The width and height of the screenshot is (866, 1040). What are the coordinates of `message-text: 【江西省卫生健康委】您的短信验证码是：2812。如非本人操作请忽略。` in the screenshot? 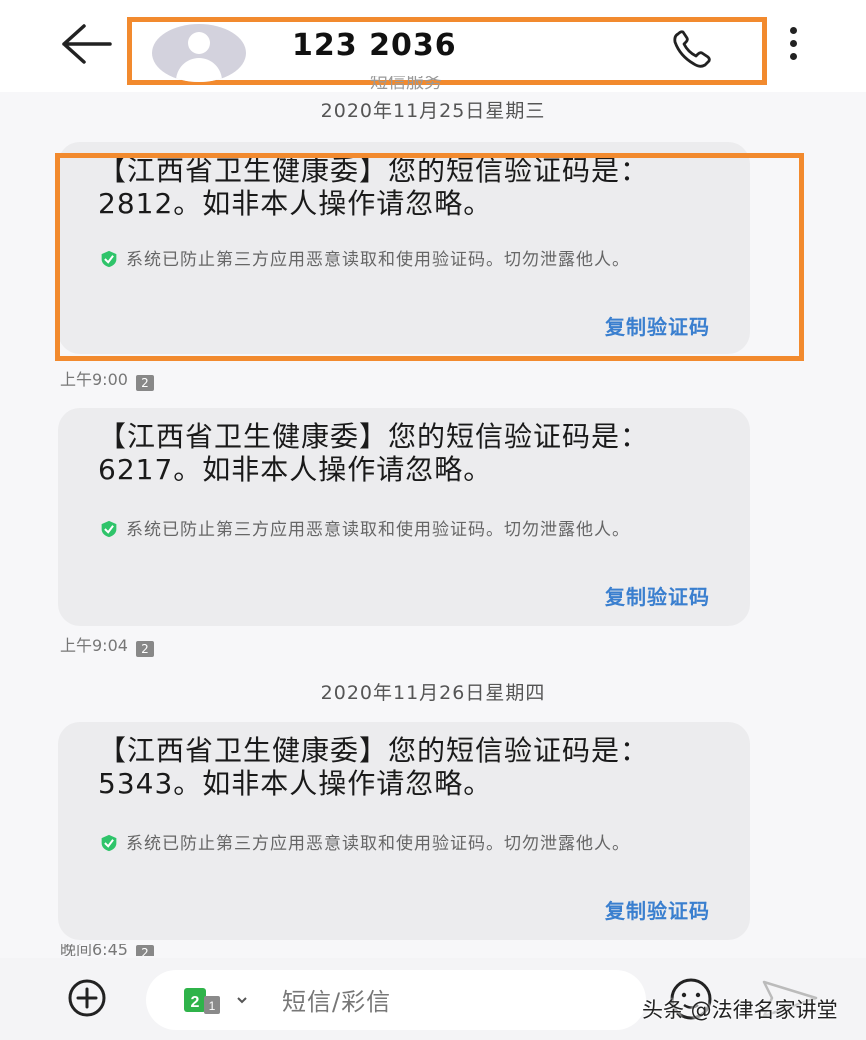 It's located at (374, 187).